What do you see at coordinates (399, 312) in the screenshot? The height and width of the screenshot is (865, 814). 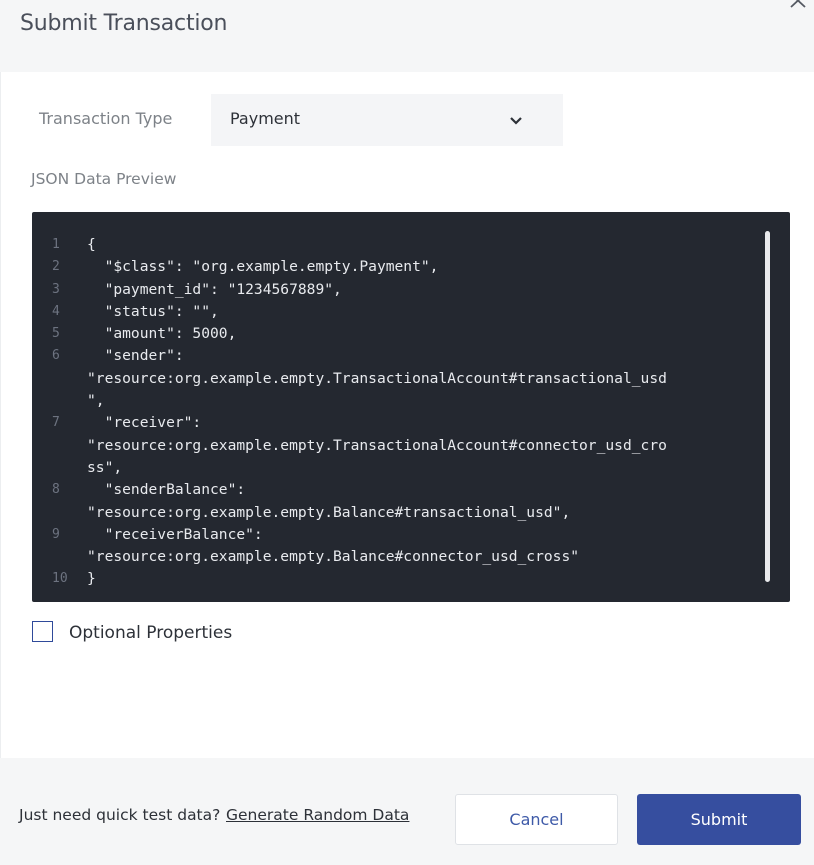 I see `code-line: 4 "status": "",` at bounding box center [399, 312].